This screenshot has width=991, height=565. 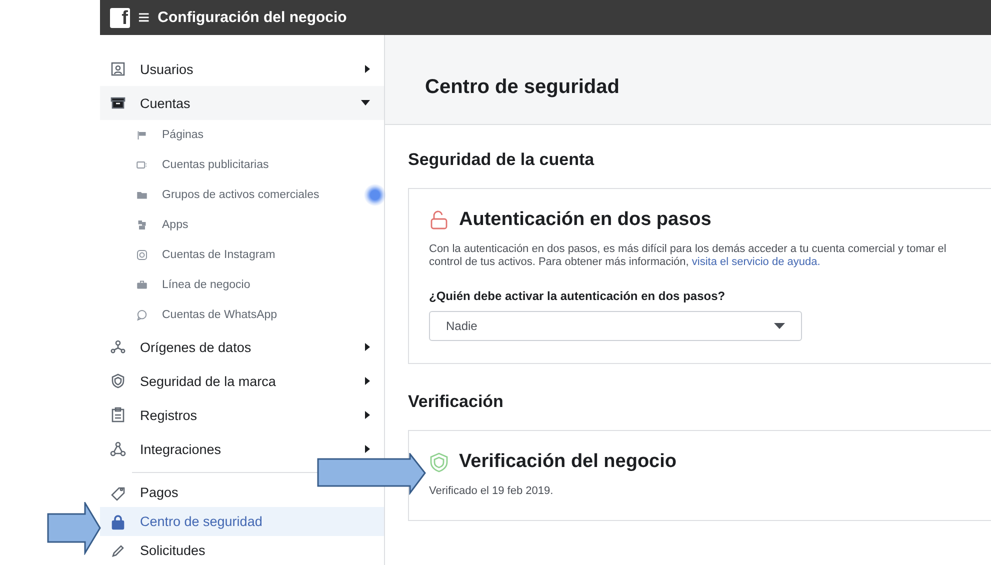 I want to click on briefcase-icon, so click(x=142, y=285).